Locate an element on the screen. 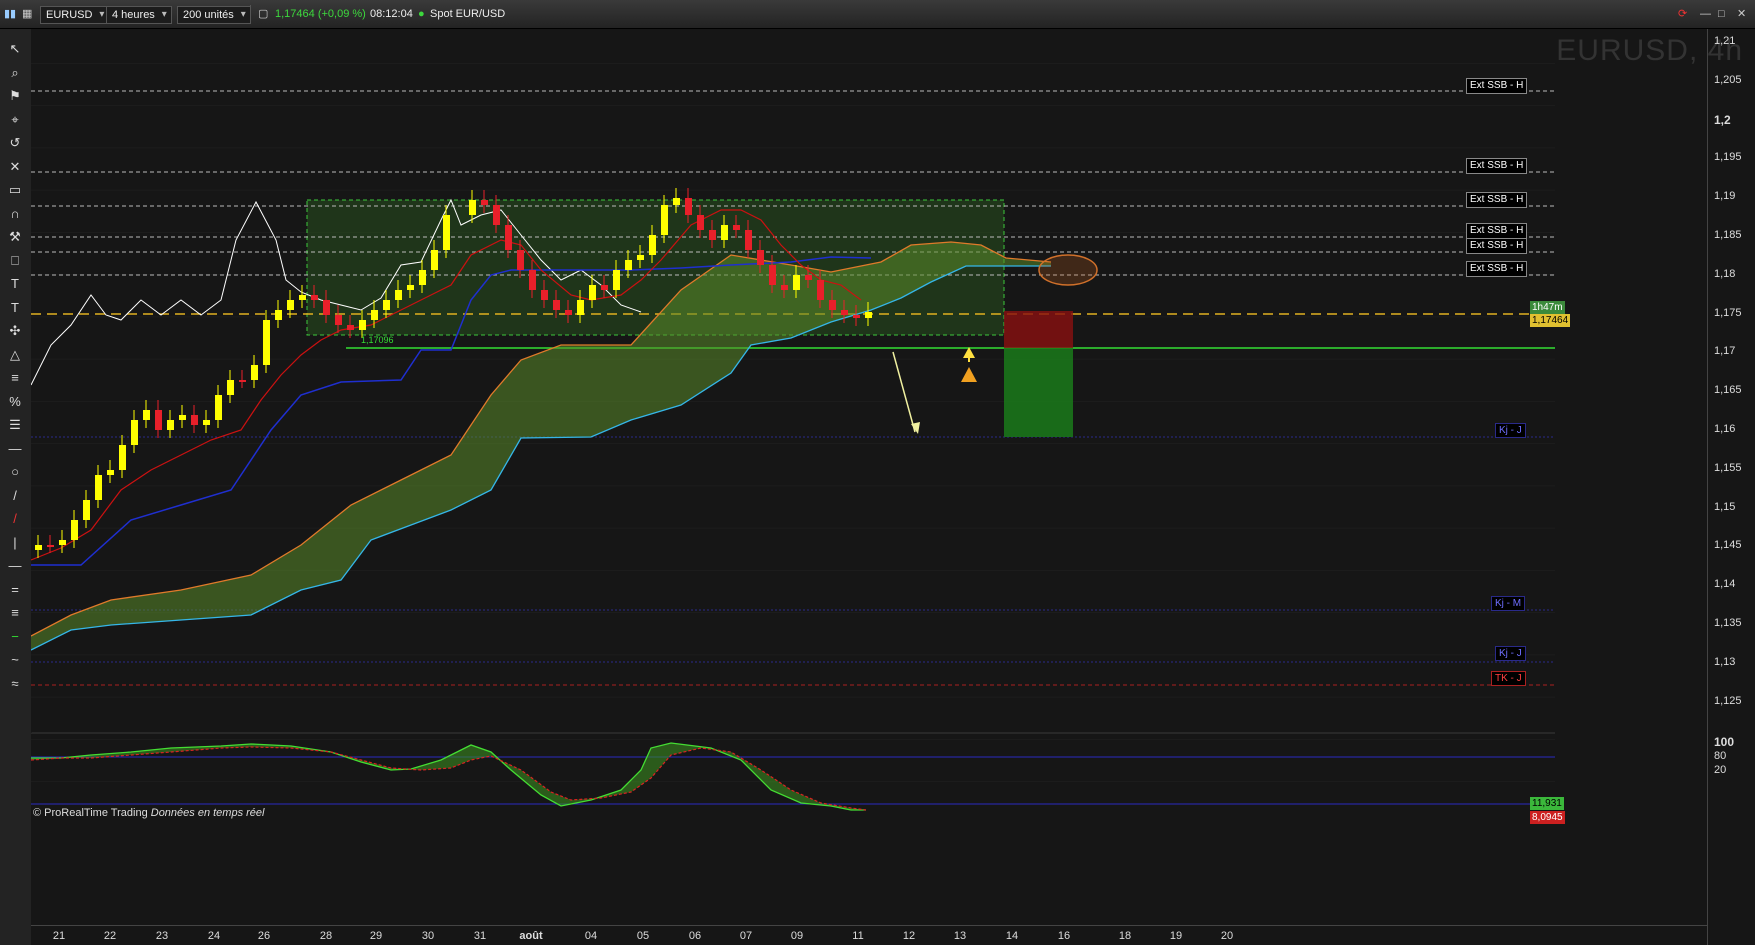 The width and height of the screenshot is (1755, 945). date-tick: 11 is located at coordinates (858, 936).